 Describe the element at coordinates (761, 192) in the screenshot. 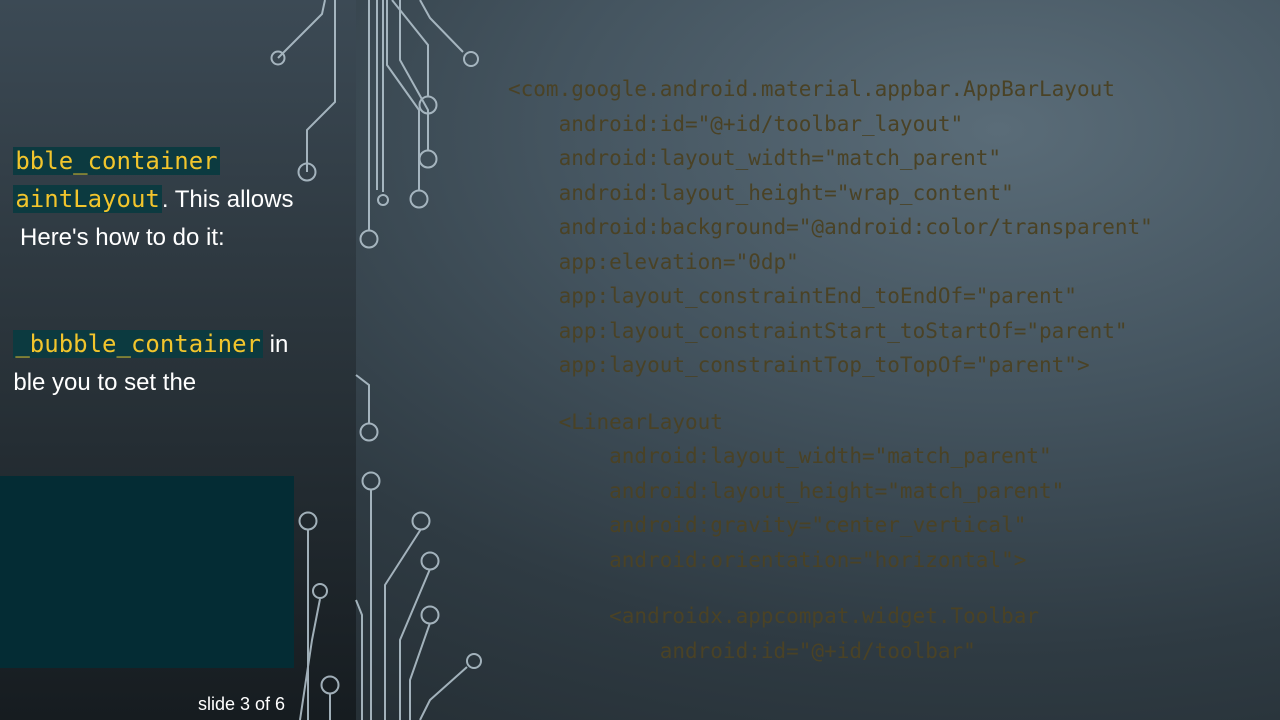

I see `code-line: android:layout_height="wrap_content"` at that location.